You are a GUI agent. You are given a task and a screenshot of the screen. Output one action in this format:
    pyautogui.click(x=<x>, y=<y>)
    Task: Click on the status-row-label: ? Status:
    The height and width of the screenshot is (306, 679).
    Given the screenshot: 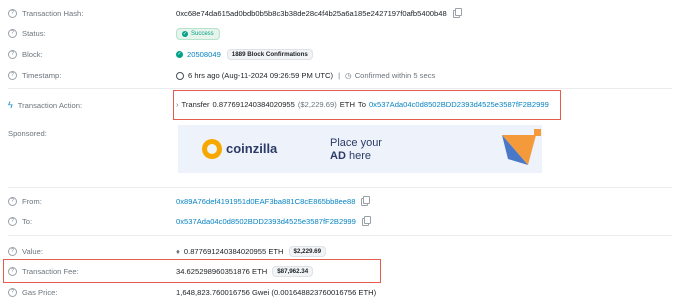 What is the action you would take?
    pyautogui.click(x=27, y=33)
    